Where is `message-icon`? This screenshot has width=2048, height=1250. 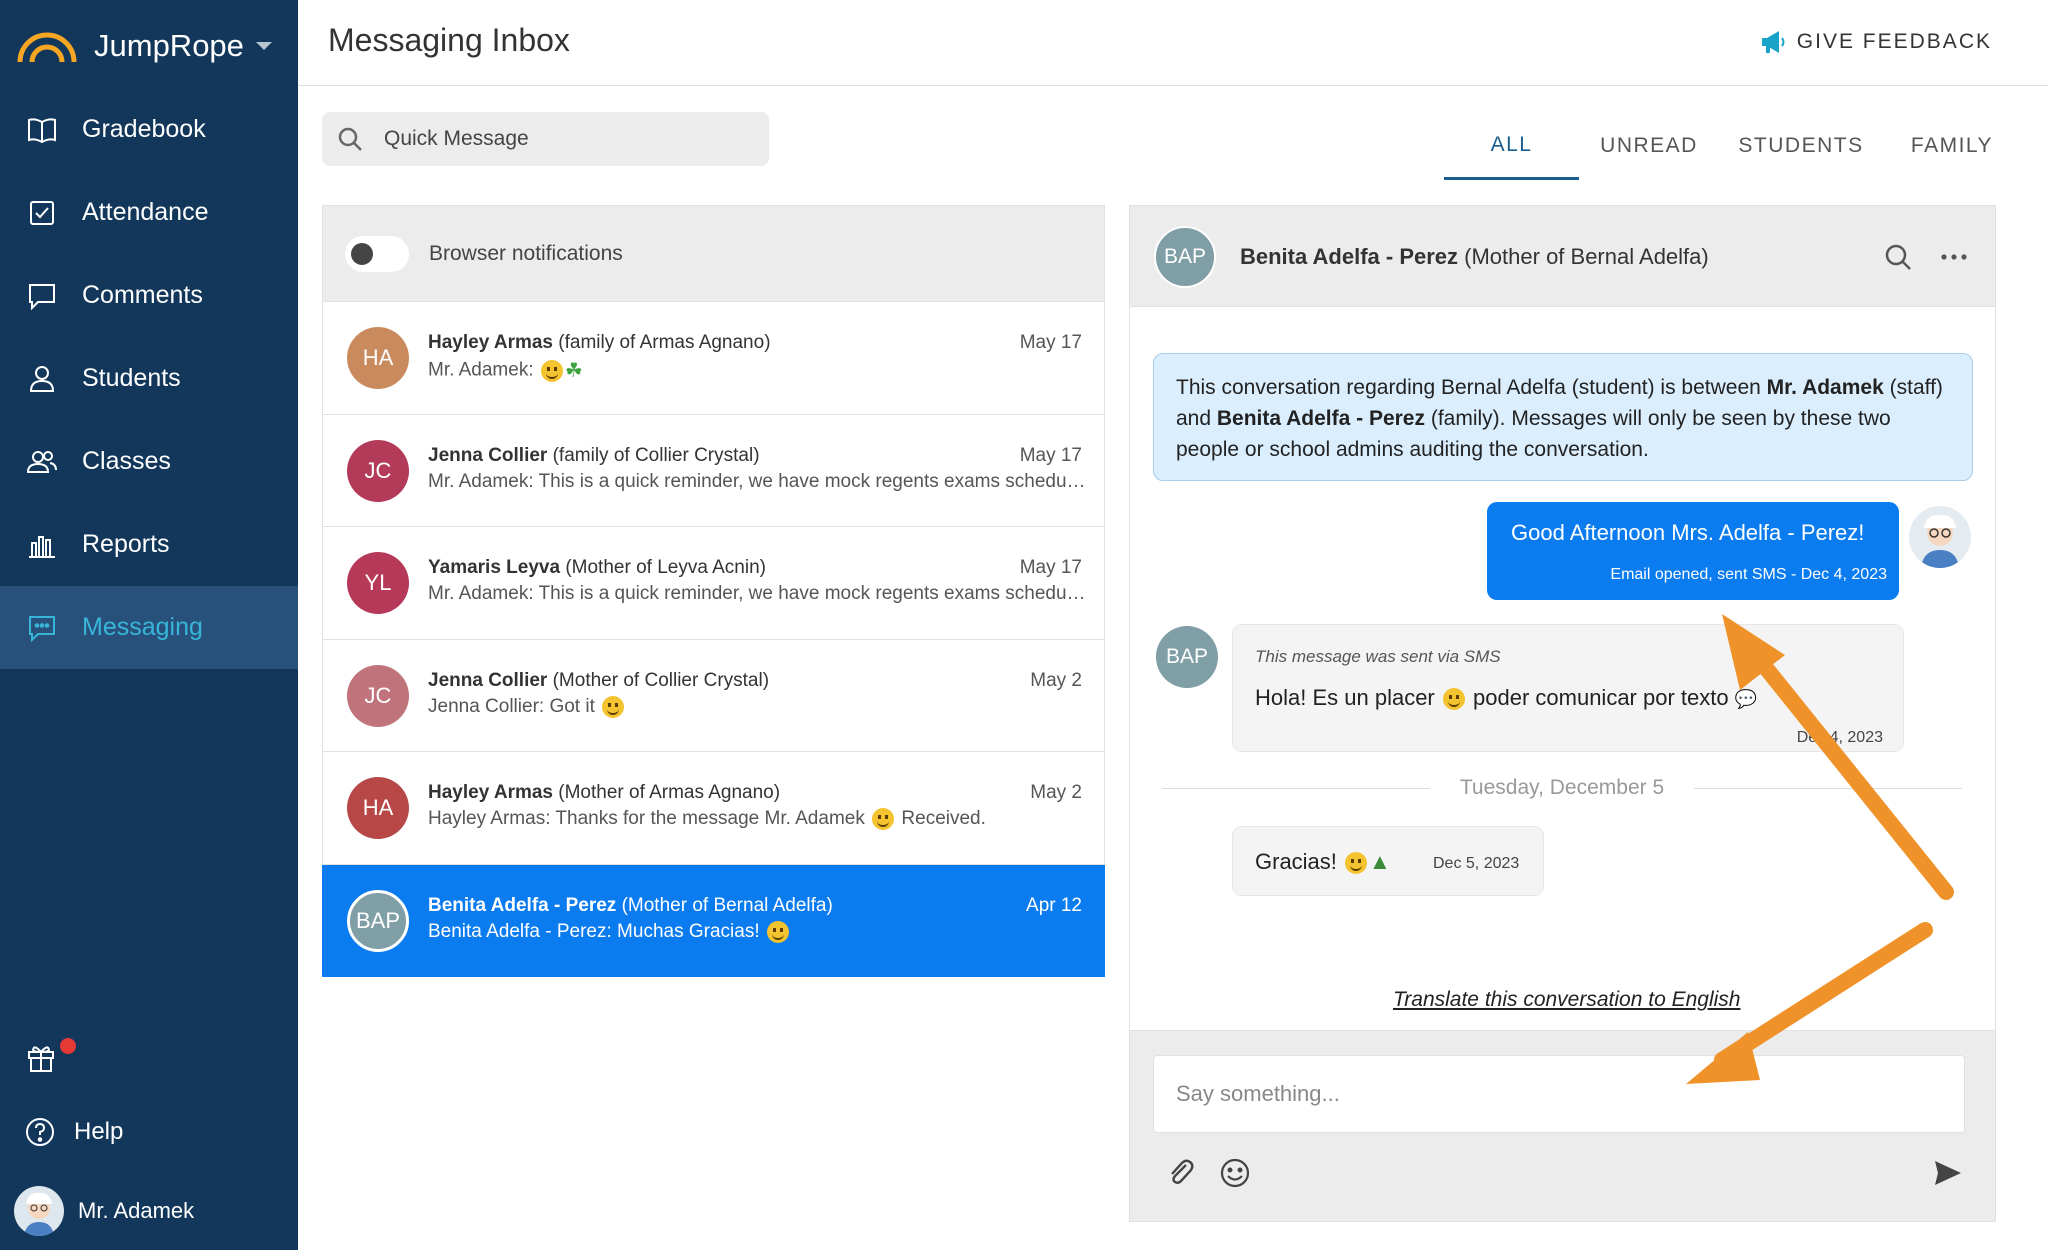 message-icon is located at coordinates (42, 628).